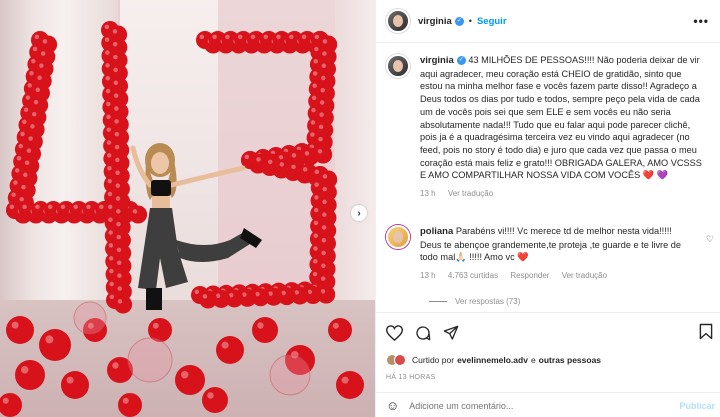  What do you see at coordinates (400, 360) in the screenshot?
I see `liker-avatar` at bounding box center [400, 360].